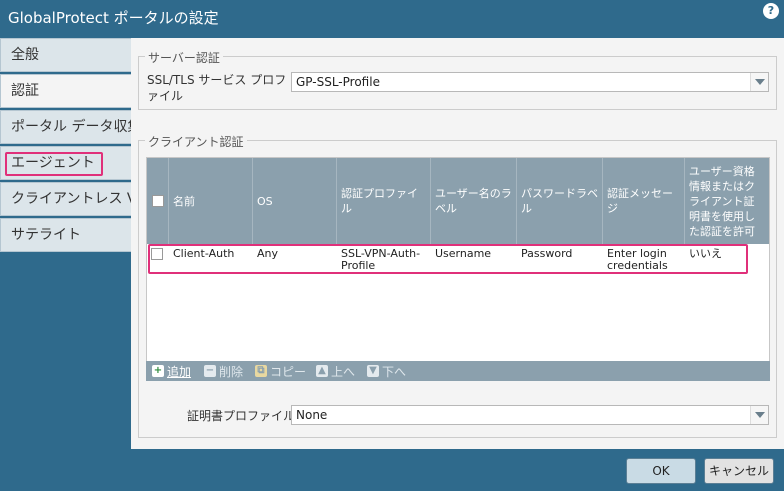 Image resolution: width=784 pixels, height=491 pixels. Describe the element at coordinates (288, 371) in the screenshot. I see `copy-label: コピー` at that location.